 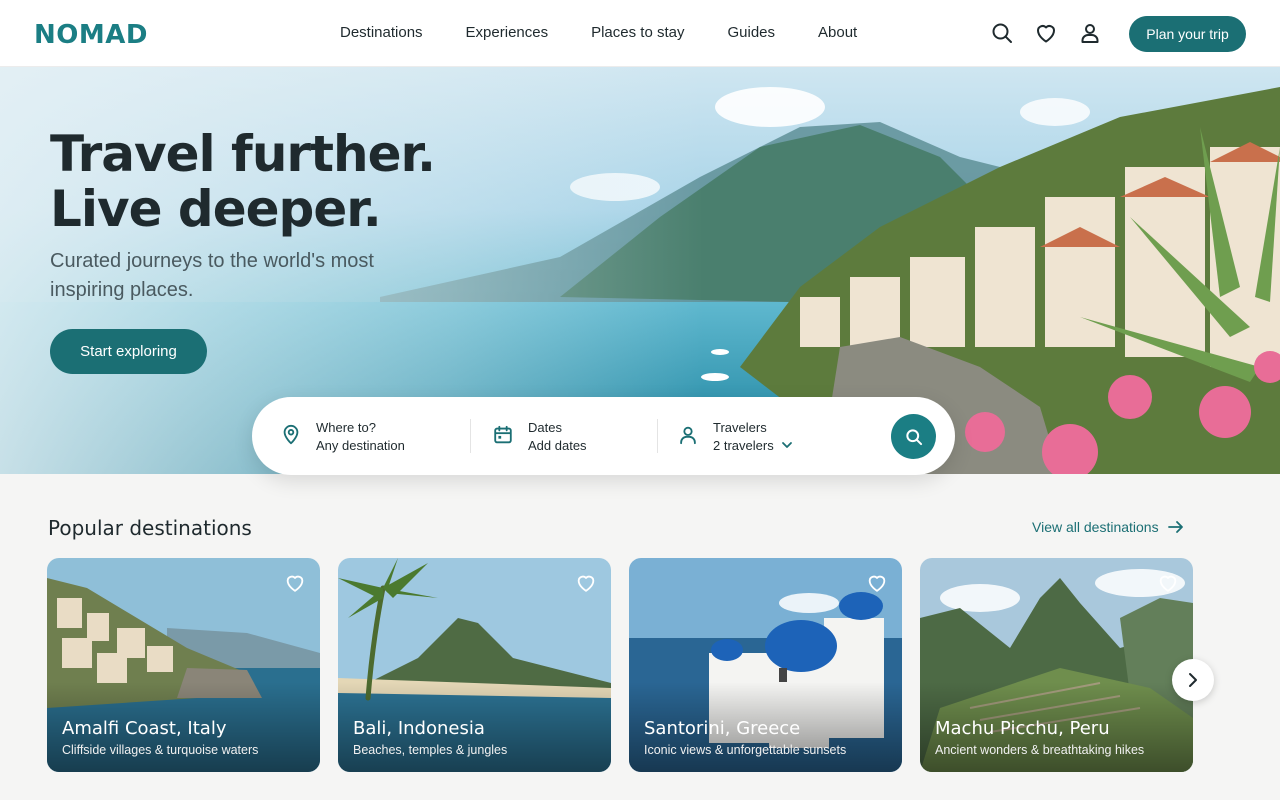 I want to click on start-exploring-button: Start exploring, so click(x=128, y=351).